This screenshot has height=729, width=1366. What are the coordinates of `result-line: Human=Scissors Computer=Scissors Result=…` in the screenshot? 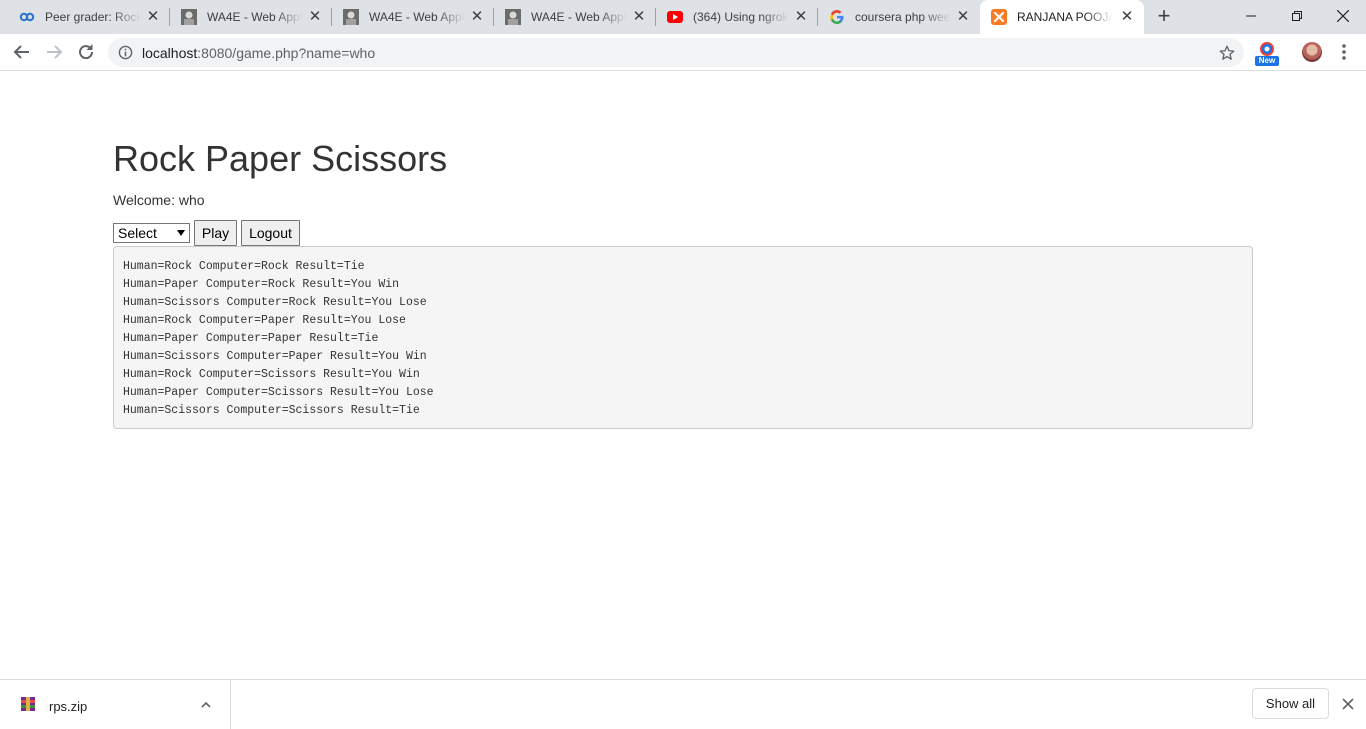 It's located at (271, 410).